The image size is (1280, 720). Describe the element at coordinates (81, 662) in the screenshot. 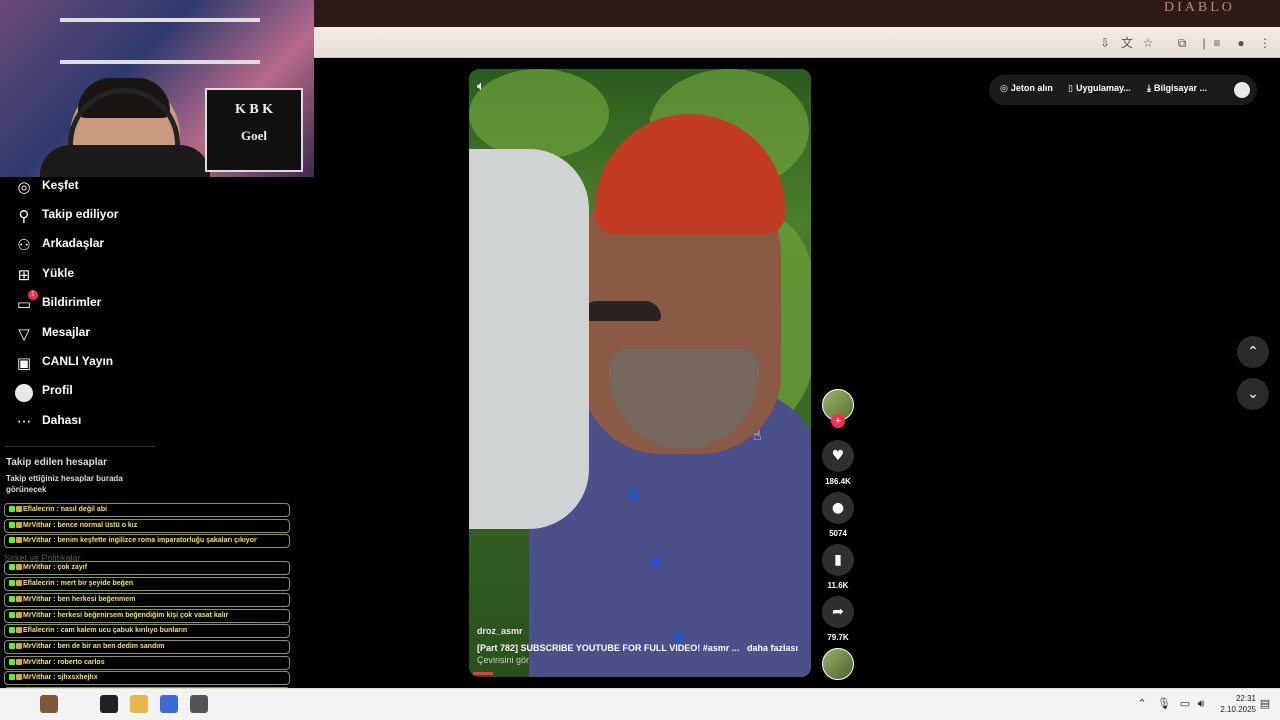

I see `chat-text: roberto carlos` at that location.